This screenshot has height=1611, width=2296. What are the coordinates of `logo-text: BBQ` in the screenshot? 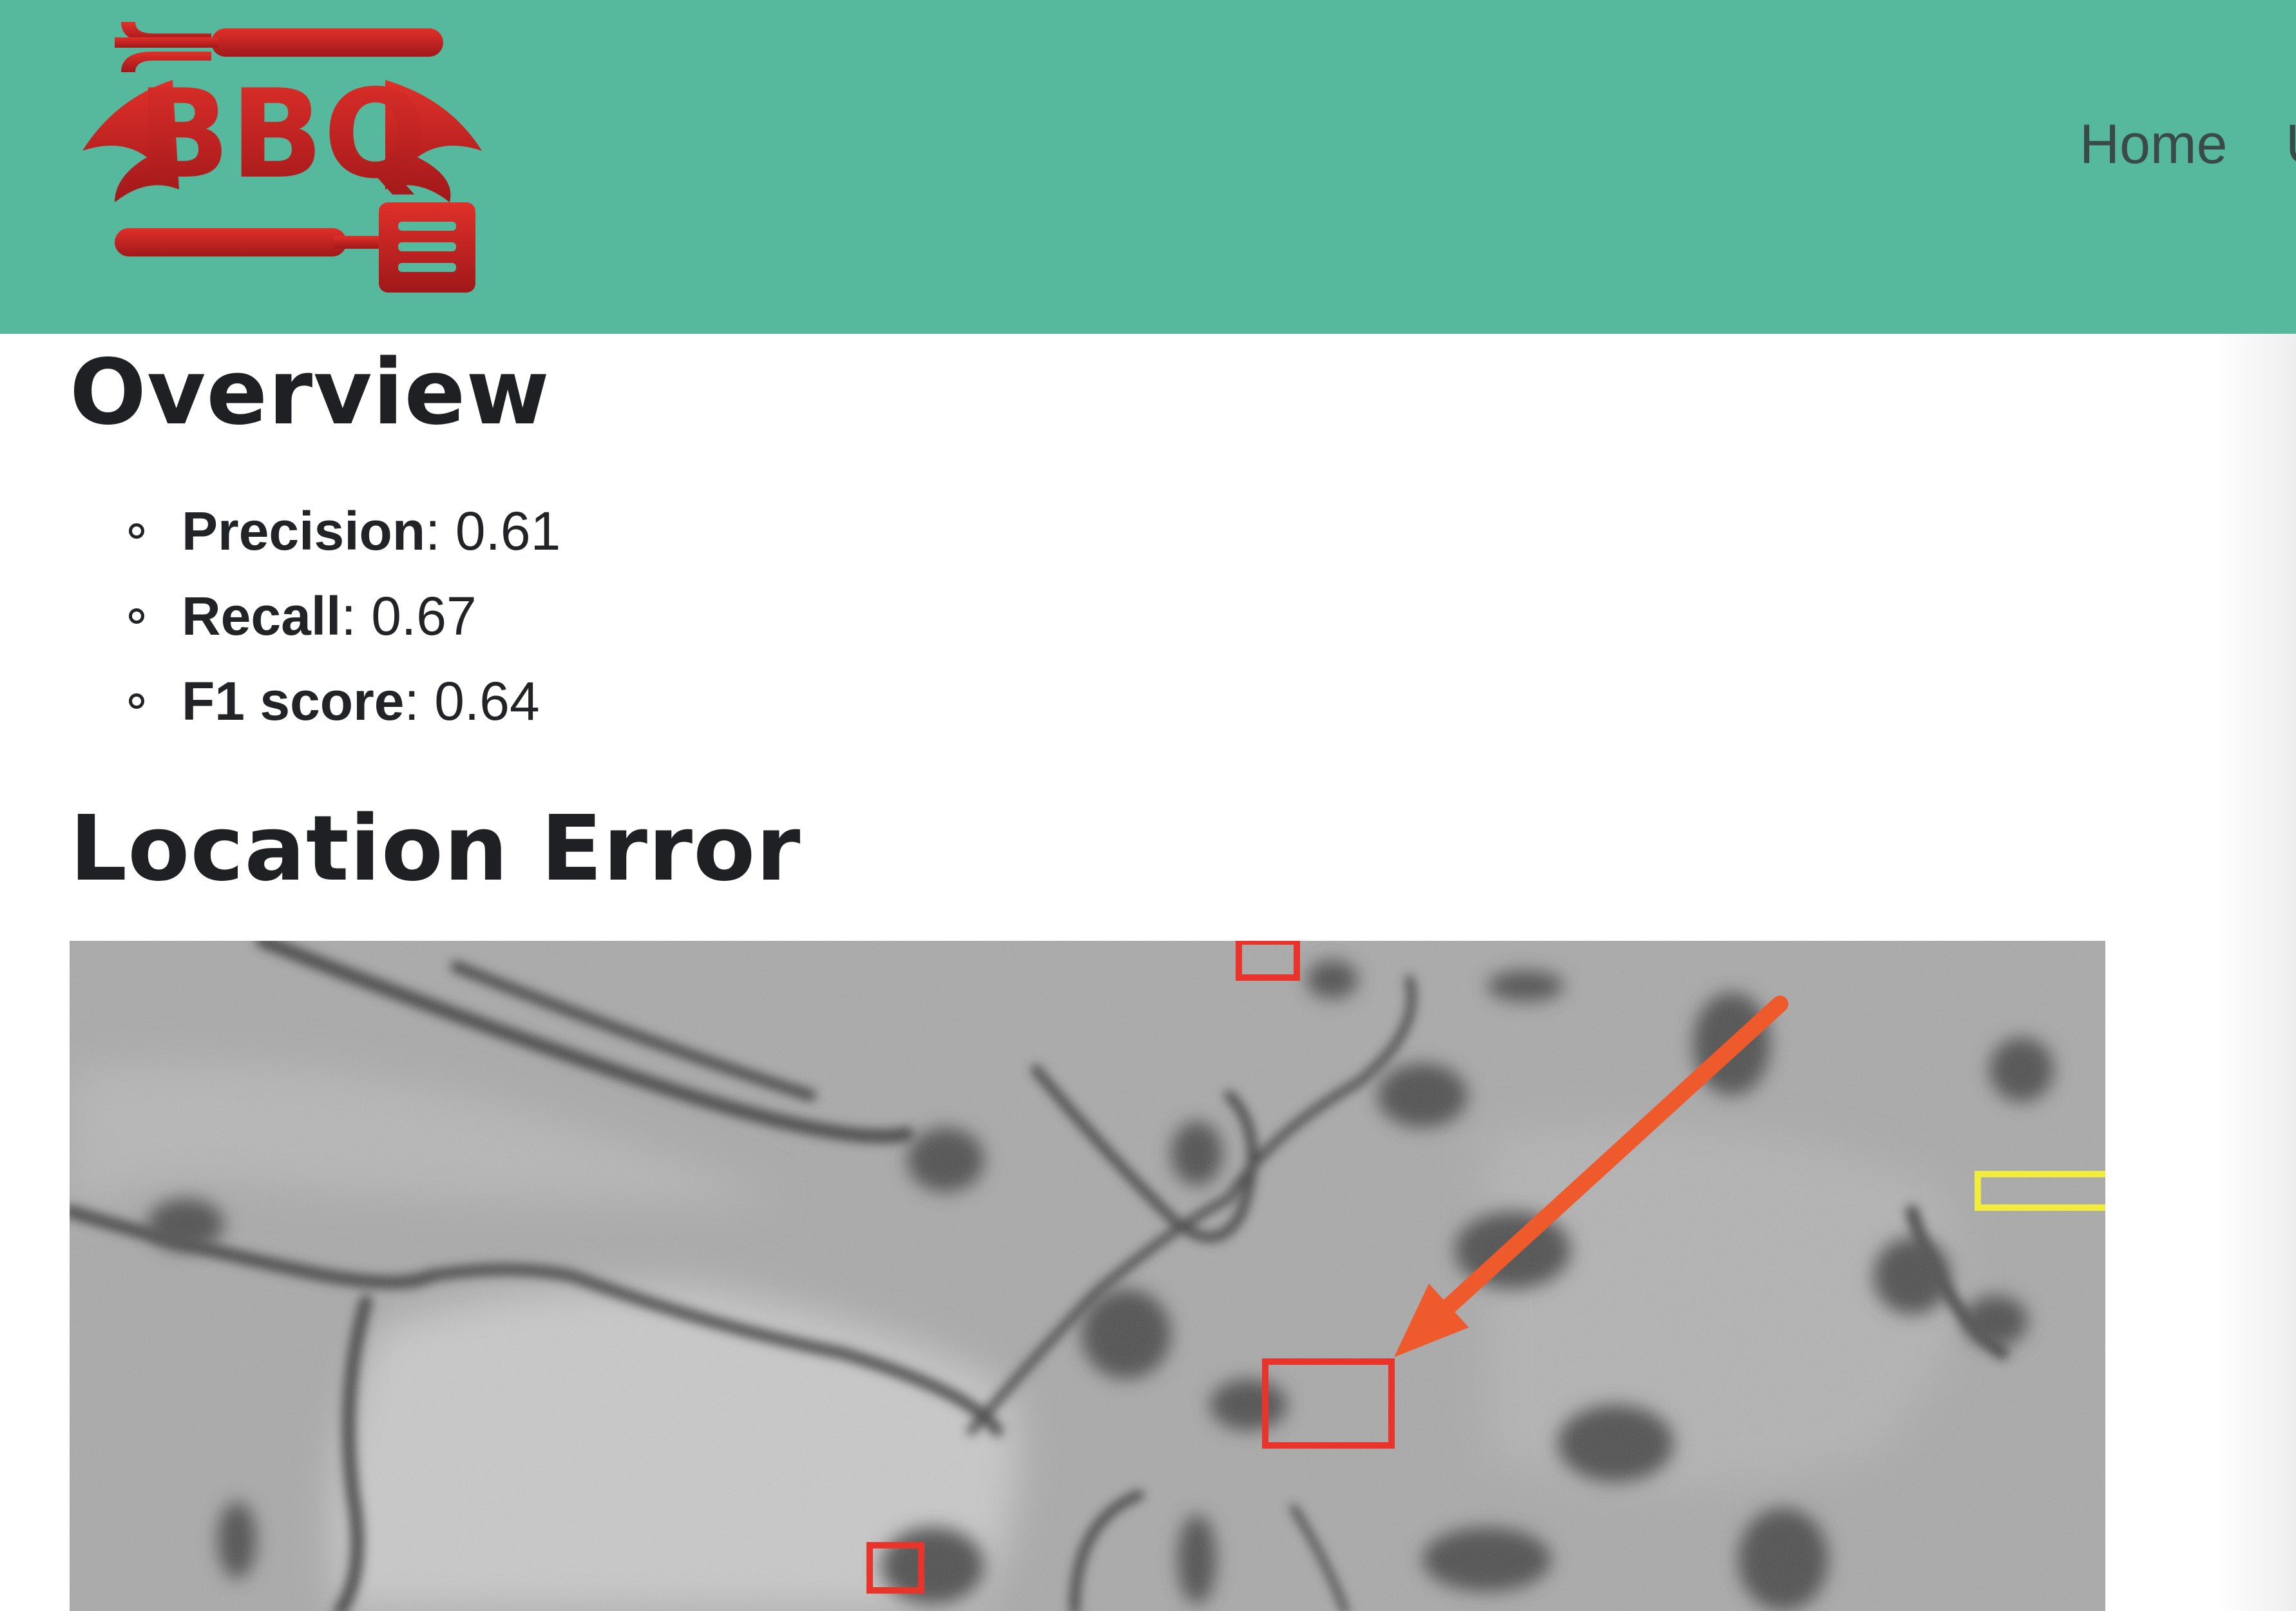 It's located at (282, 134).